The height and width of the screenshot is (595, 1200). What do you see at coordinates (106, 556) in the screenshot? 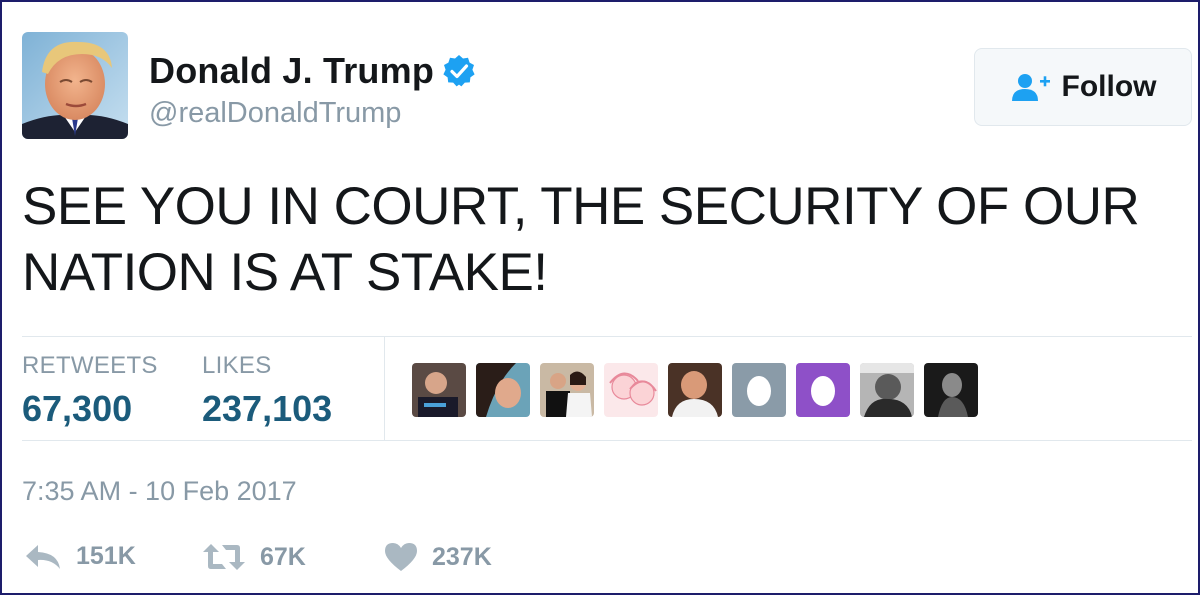
I see `reply-count: 151K` at bounding box center [106, 556].